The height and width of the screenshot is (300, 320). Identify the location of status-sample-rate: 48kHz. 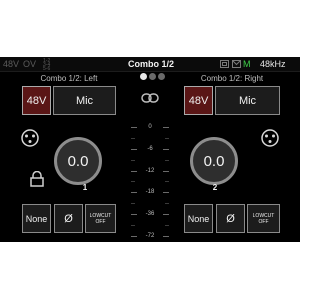
(273, 64).